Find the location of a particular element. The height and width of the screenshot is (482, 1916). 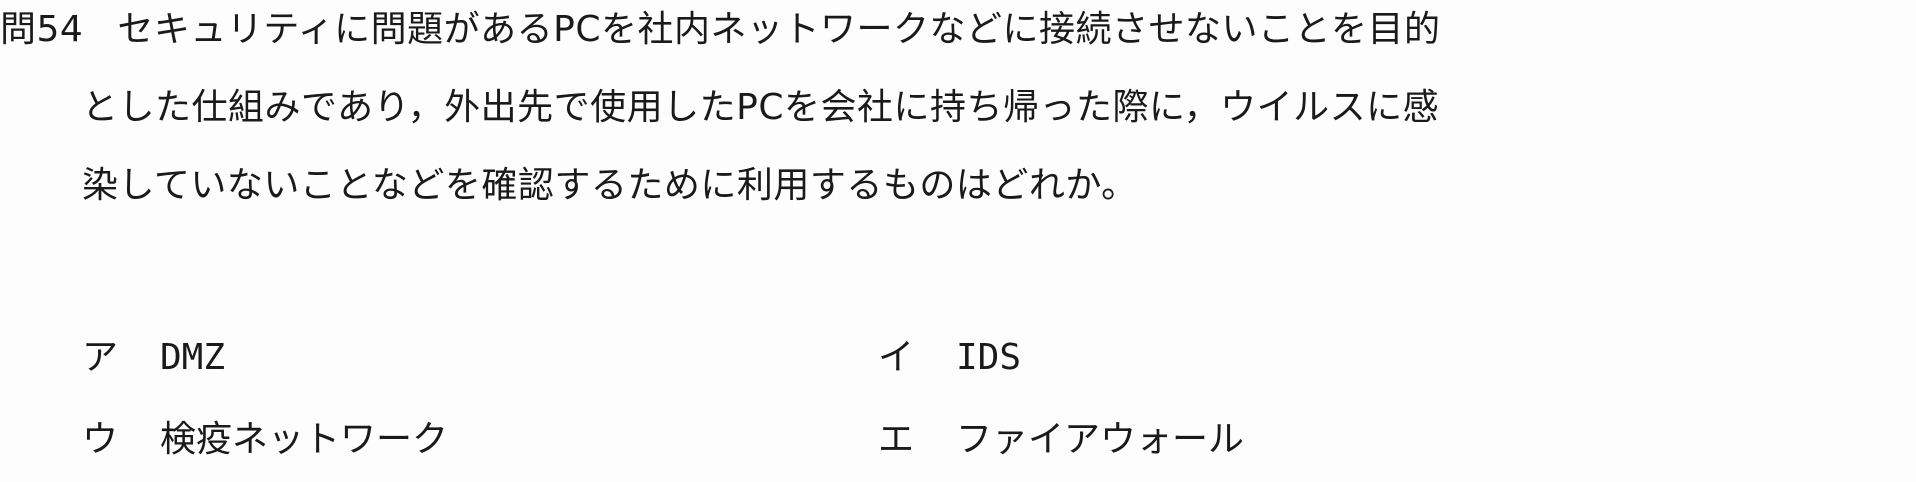

choice-u-marker: ウ is located at coordinates (100, 439).